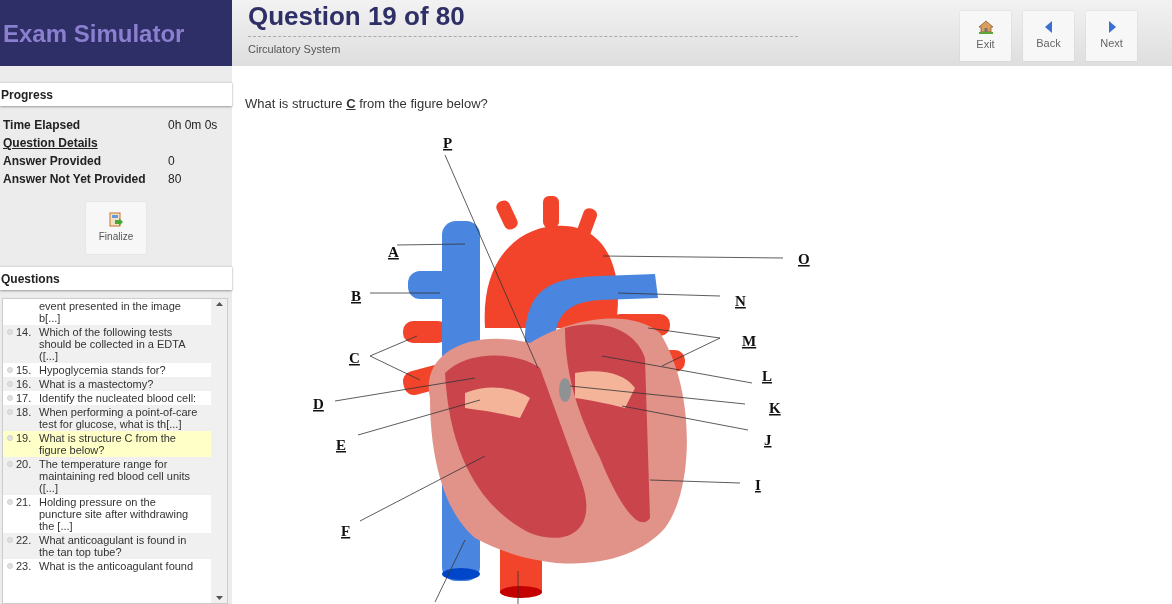  What do you see at coordinates (42, 125) in the screenshot?
I see `stat-label: Time Elapsed` at bounding box center [42, 125].